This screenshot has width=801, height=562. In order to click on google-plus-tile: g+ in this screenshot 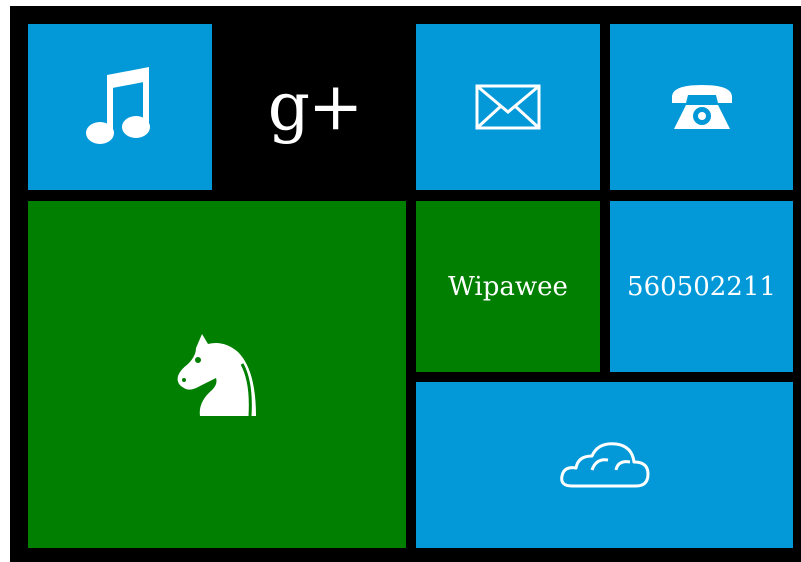, I will do `click(314, 107)`.